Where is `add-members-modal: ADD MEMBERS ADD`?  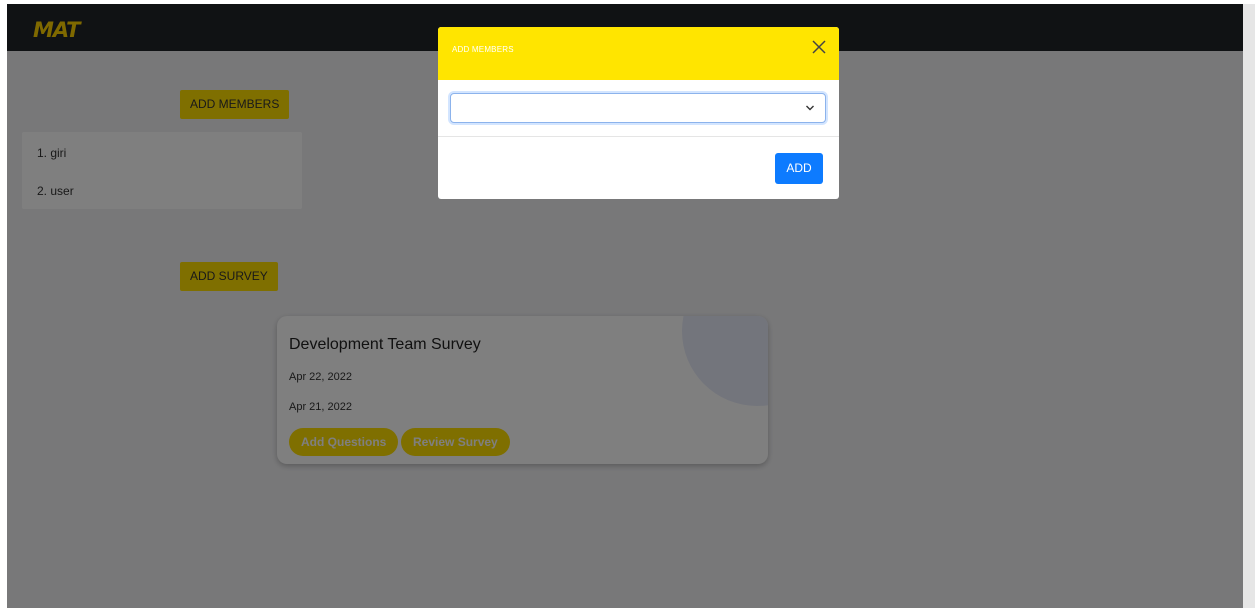 add-members-modal: ADD MEMBERS ADD is located at coordinates (638, 113).